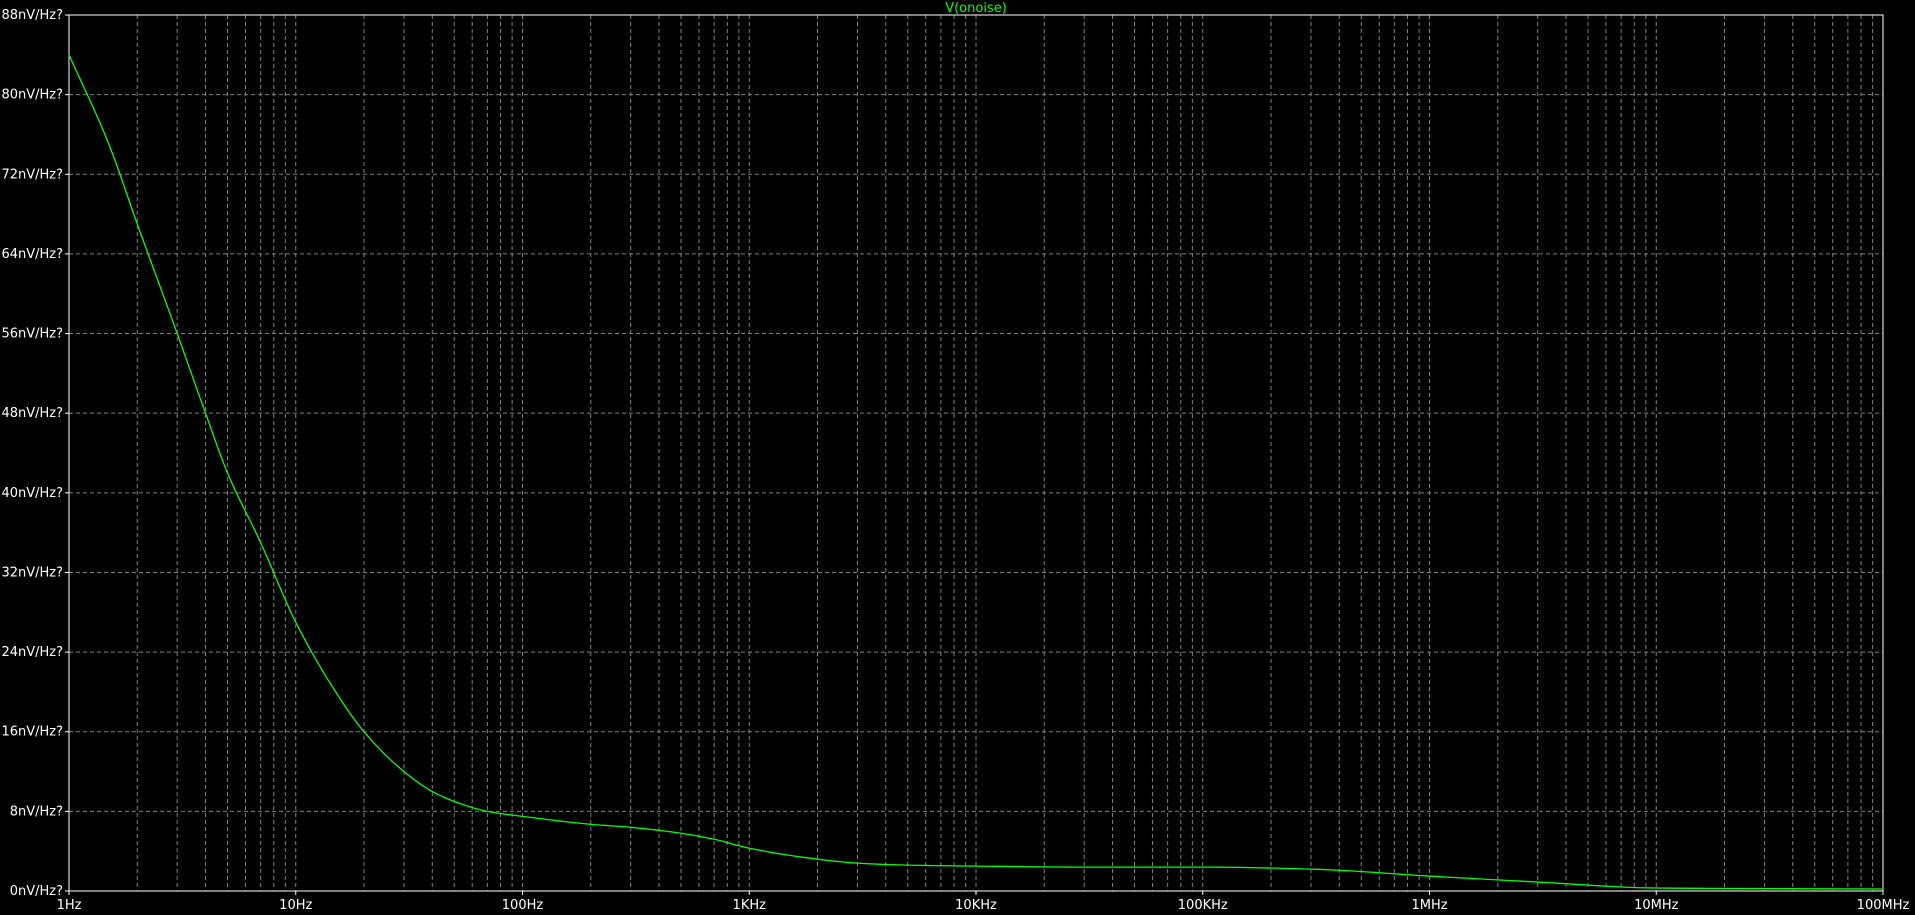 Image resolution: width=1915 pixels, height=915 pixels. What do you see at coordinates (32, 413) in the screenshot?
I see `y-tick-label: 48nV/Hz?` at bounding box center [32, 413].